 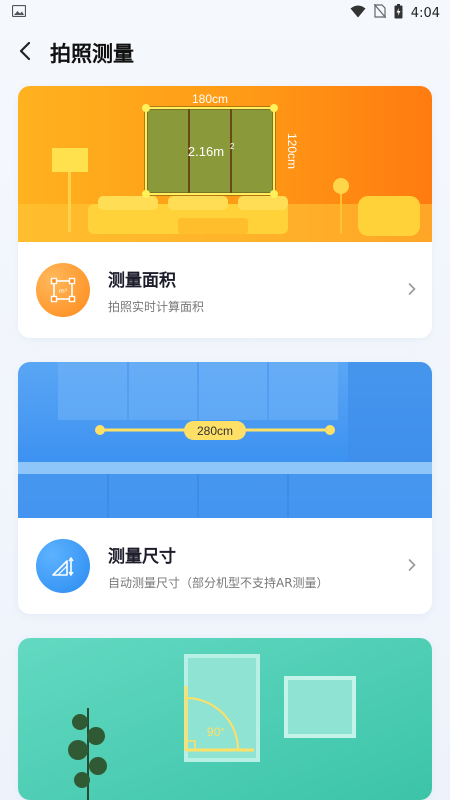 I want to click on page-title: 拍照测量, so click(x=92, y=54).